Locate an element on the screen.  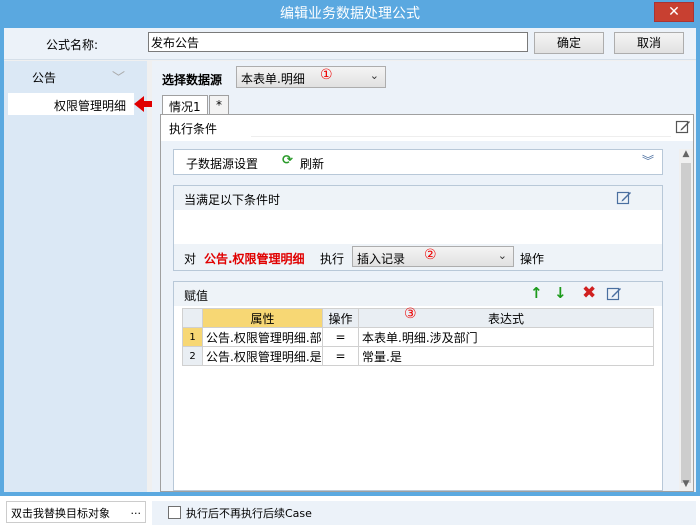
marker-2: ② is located at coordinates (430, 255).